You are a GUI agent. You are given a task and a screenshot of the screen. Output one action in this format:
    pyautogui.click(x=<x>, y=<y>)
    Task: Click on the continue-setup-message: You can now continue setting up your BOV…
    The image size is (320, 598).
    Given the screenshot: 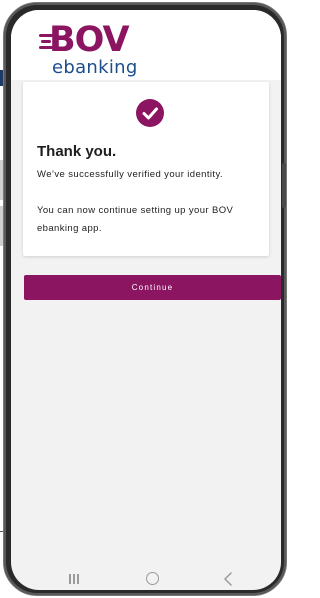 What is the action you would take?
    pyautogui.click(x=135, y=219)
    